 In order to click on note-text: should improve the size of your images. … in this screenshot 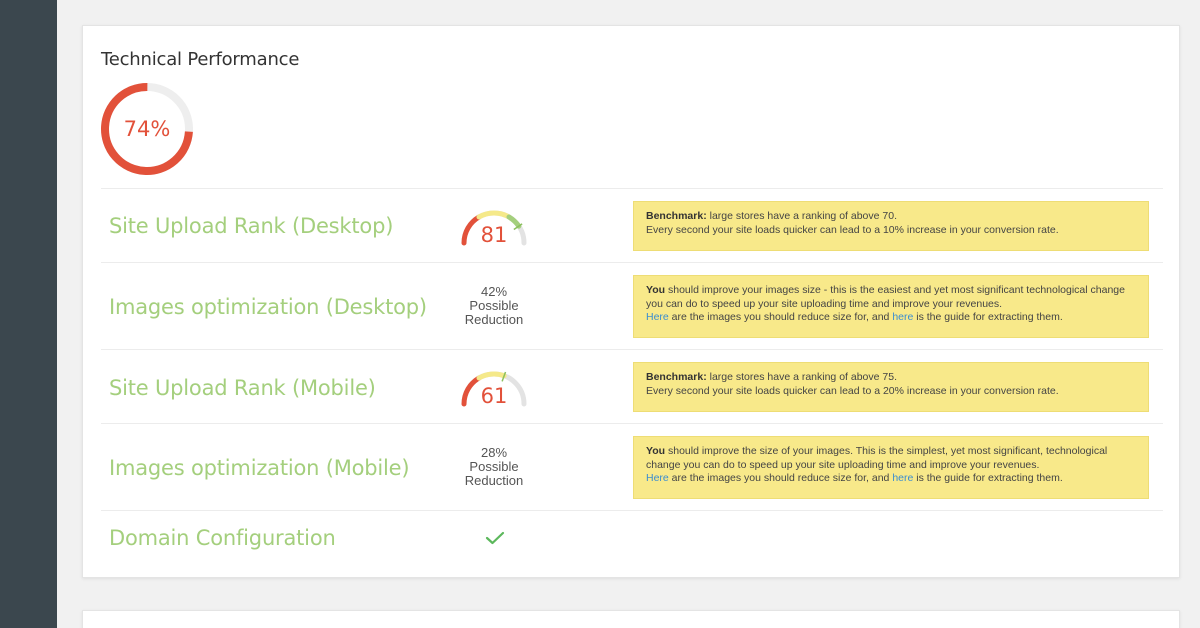, I will do `click(886, 451)`.